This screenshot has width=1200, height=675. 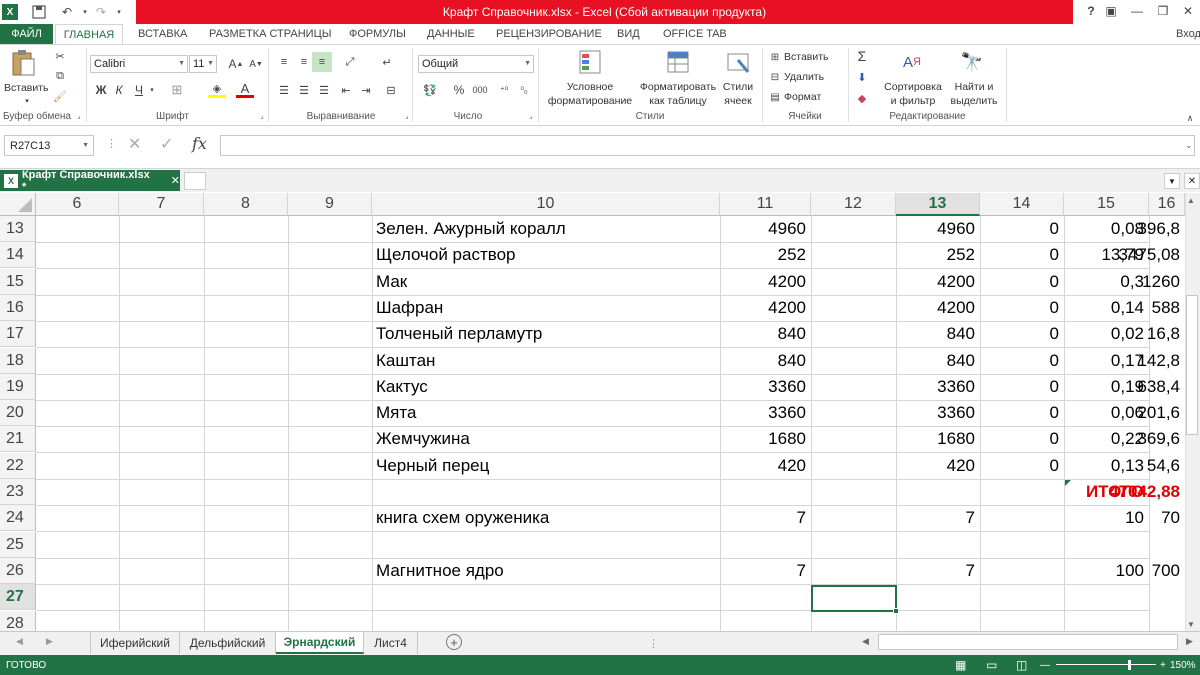 What do you see at coordinates (451, 34) in the screenshot?
I see `tab-data: ДАННЫЕ` at bounding box center [451, 34].